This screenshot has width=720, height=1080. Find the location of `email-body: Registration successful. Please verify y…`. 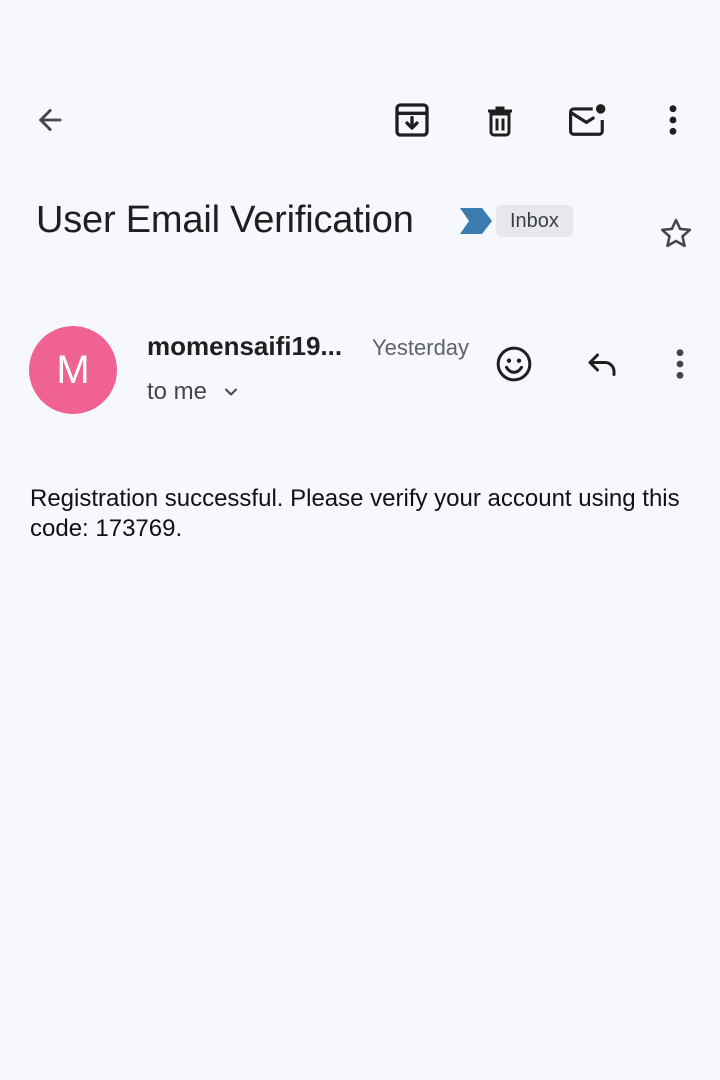

email-body: Registration successful. Please verify y… is located at coordinates (355, 513).